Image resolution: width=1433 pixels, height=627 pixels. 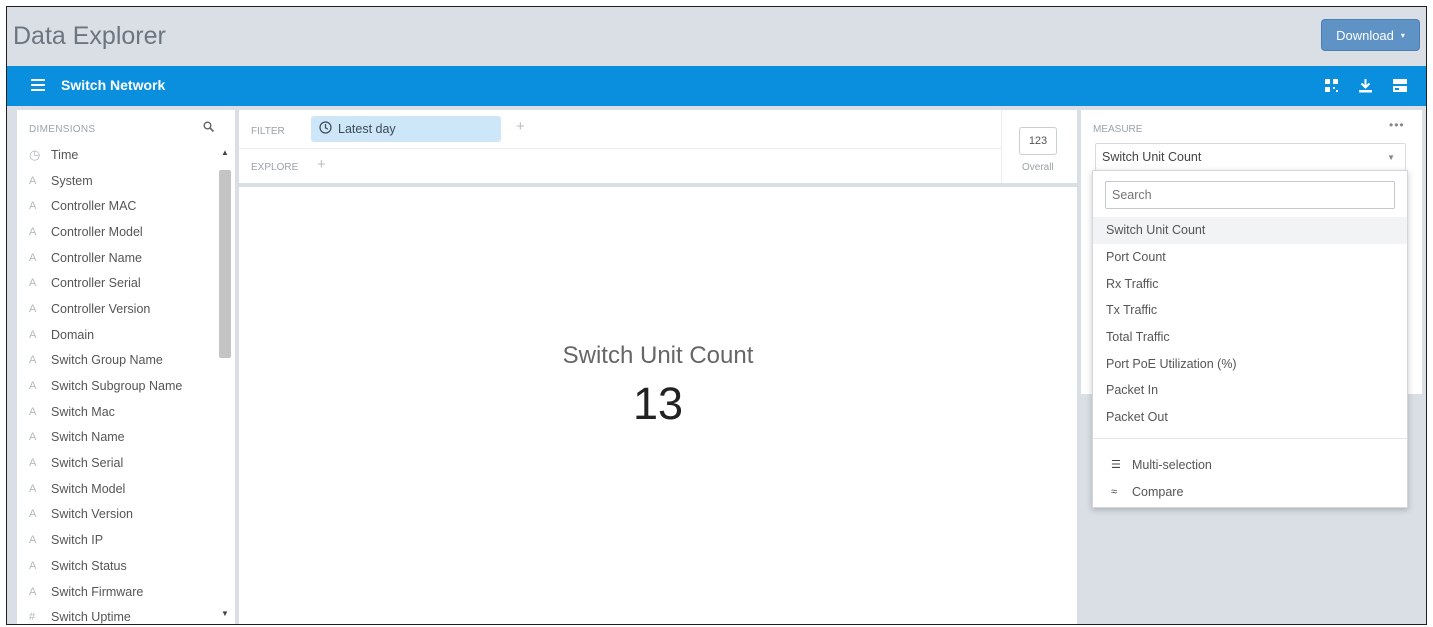 I want to click on menu-icon, so click(x=38, y=85).